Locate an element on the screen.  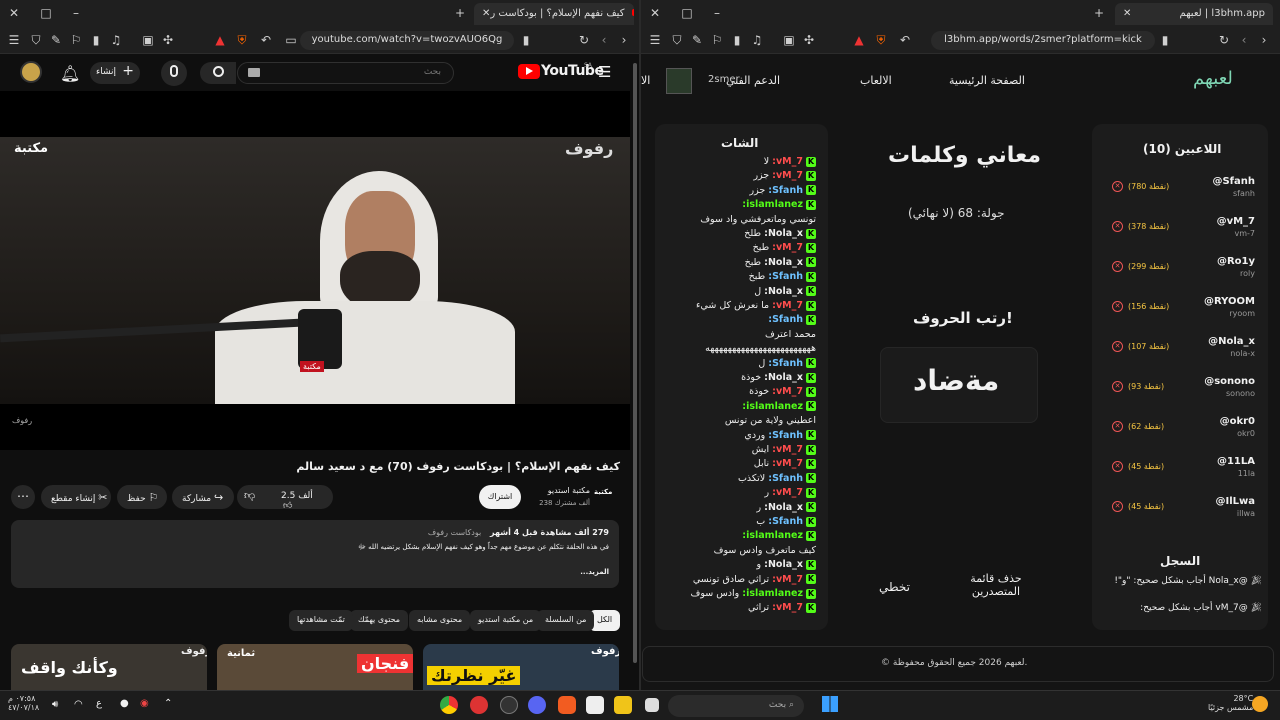
user-avatar is located at coordinates (679, 81).